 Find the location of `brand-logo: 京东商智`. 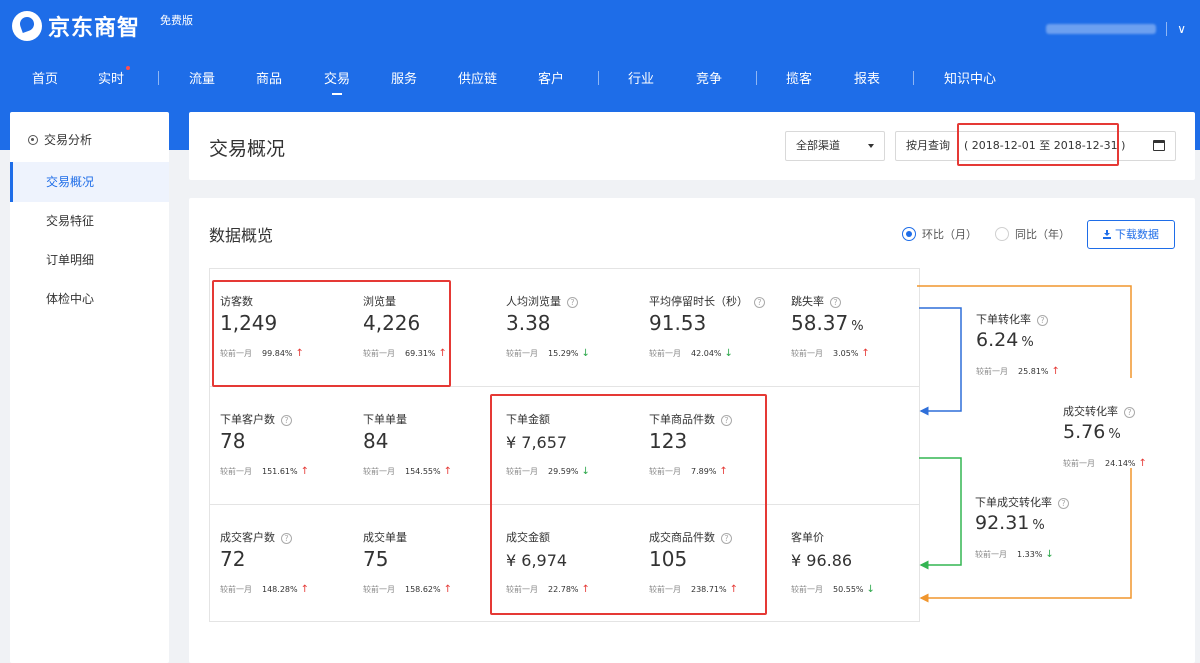

brand-logo: 京东商智 is located at coordinates (76, 26).